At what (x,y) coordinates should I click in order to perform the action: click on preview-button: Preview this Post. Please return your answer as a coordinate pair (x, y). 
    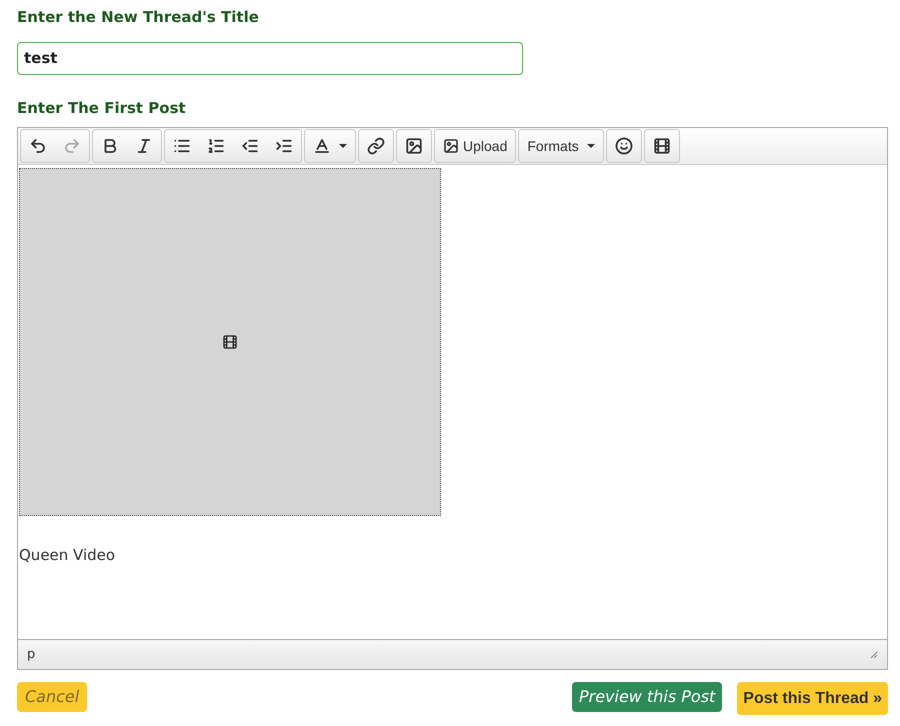
    Looking at the image, I should click on (647, 697).